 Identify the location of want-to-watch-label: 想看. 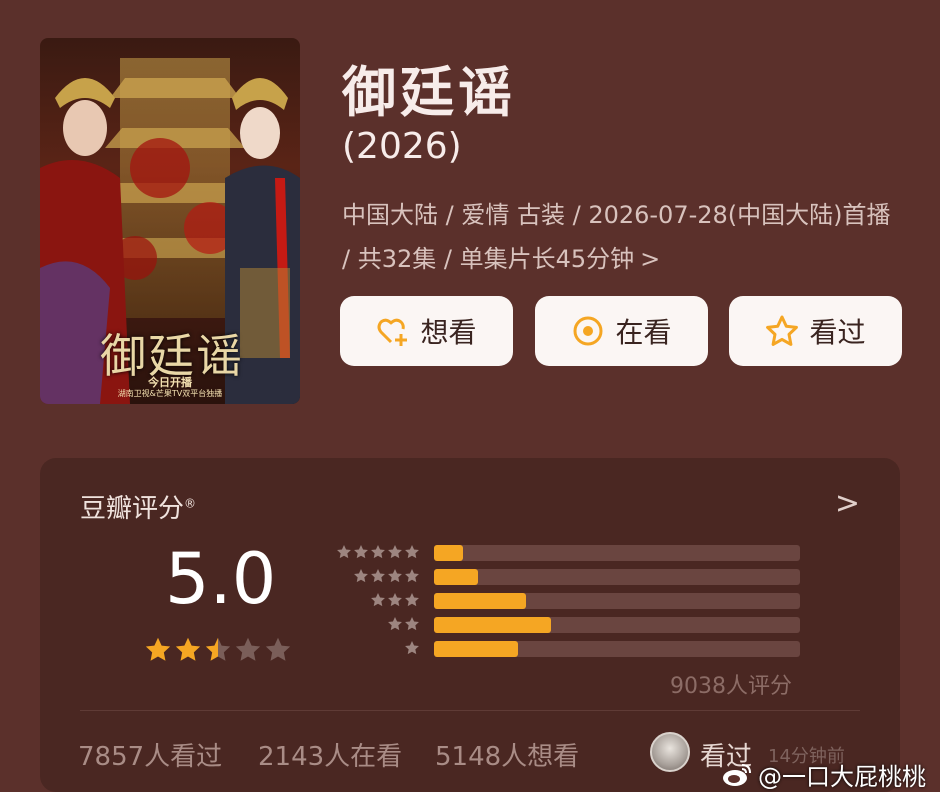
(448, 332).